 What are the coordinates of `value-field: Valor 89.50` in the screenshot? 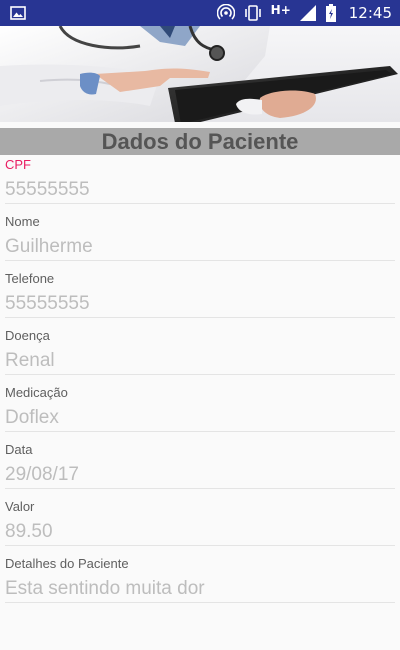 It's located at (200, 525).